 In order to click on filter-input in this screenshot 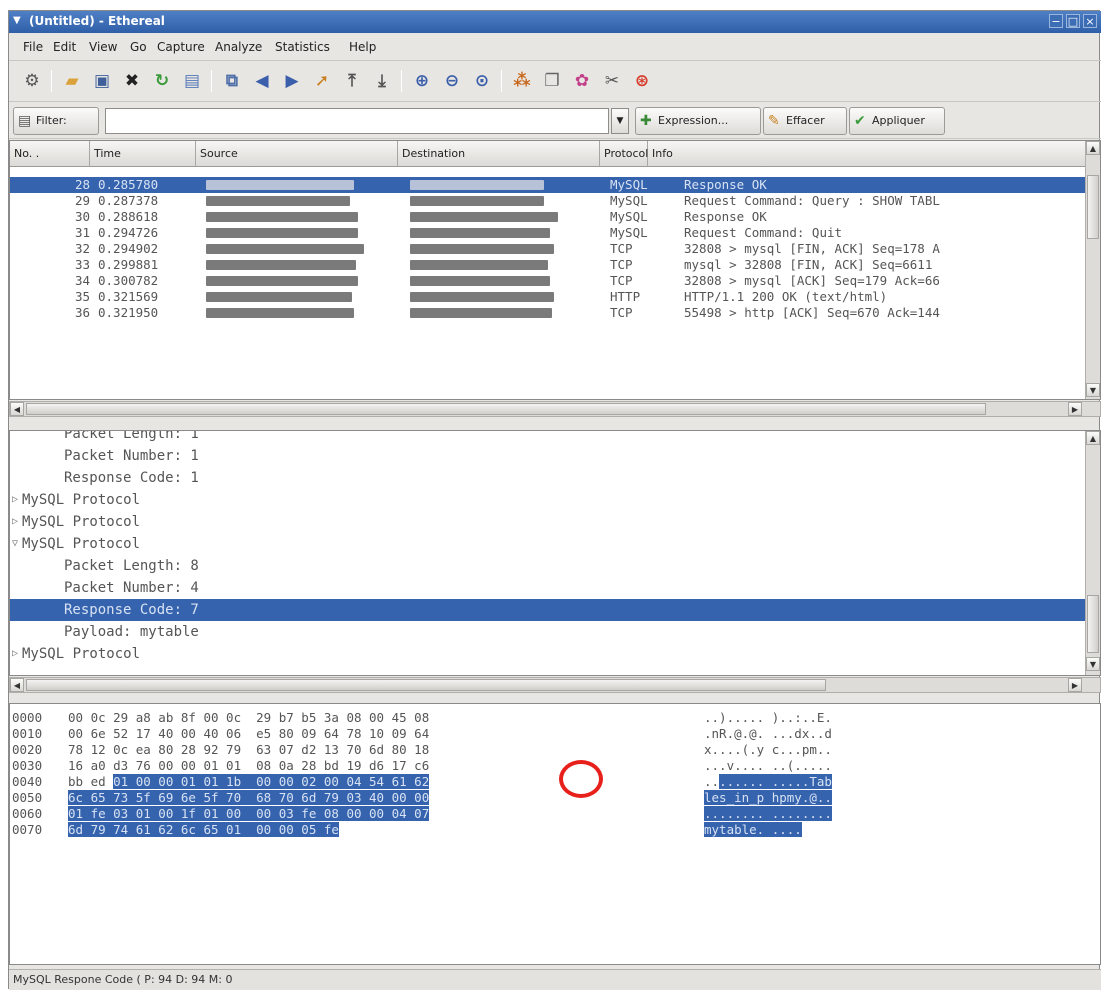, I will do `click(357, 121)`.